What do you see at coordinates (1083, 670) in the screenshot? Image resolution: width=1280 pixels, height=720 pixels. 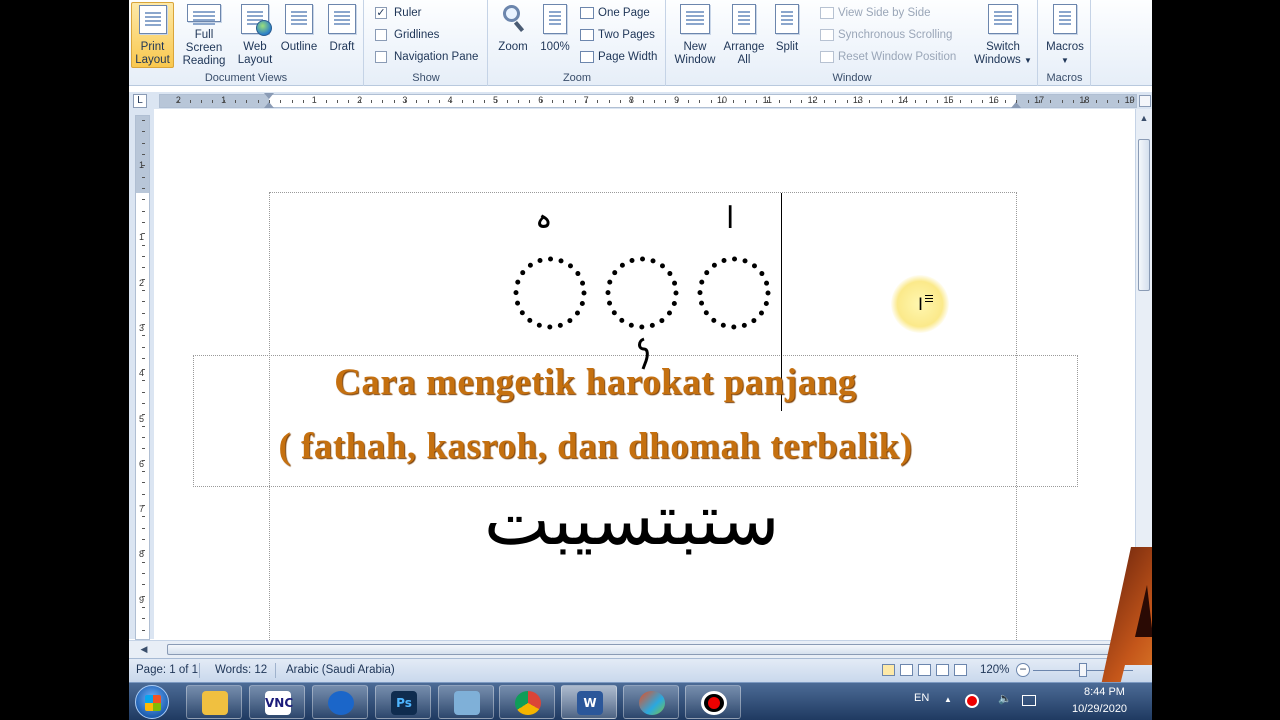 I see `zoom-slider-thumb` at bounding box center [1083, 670].